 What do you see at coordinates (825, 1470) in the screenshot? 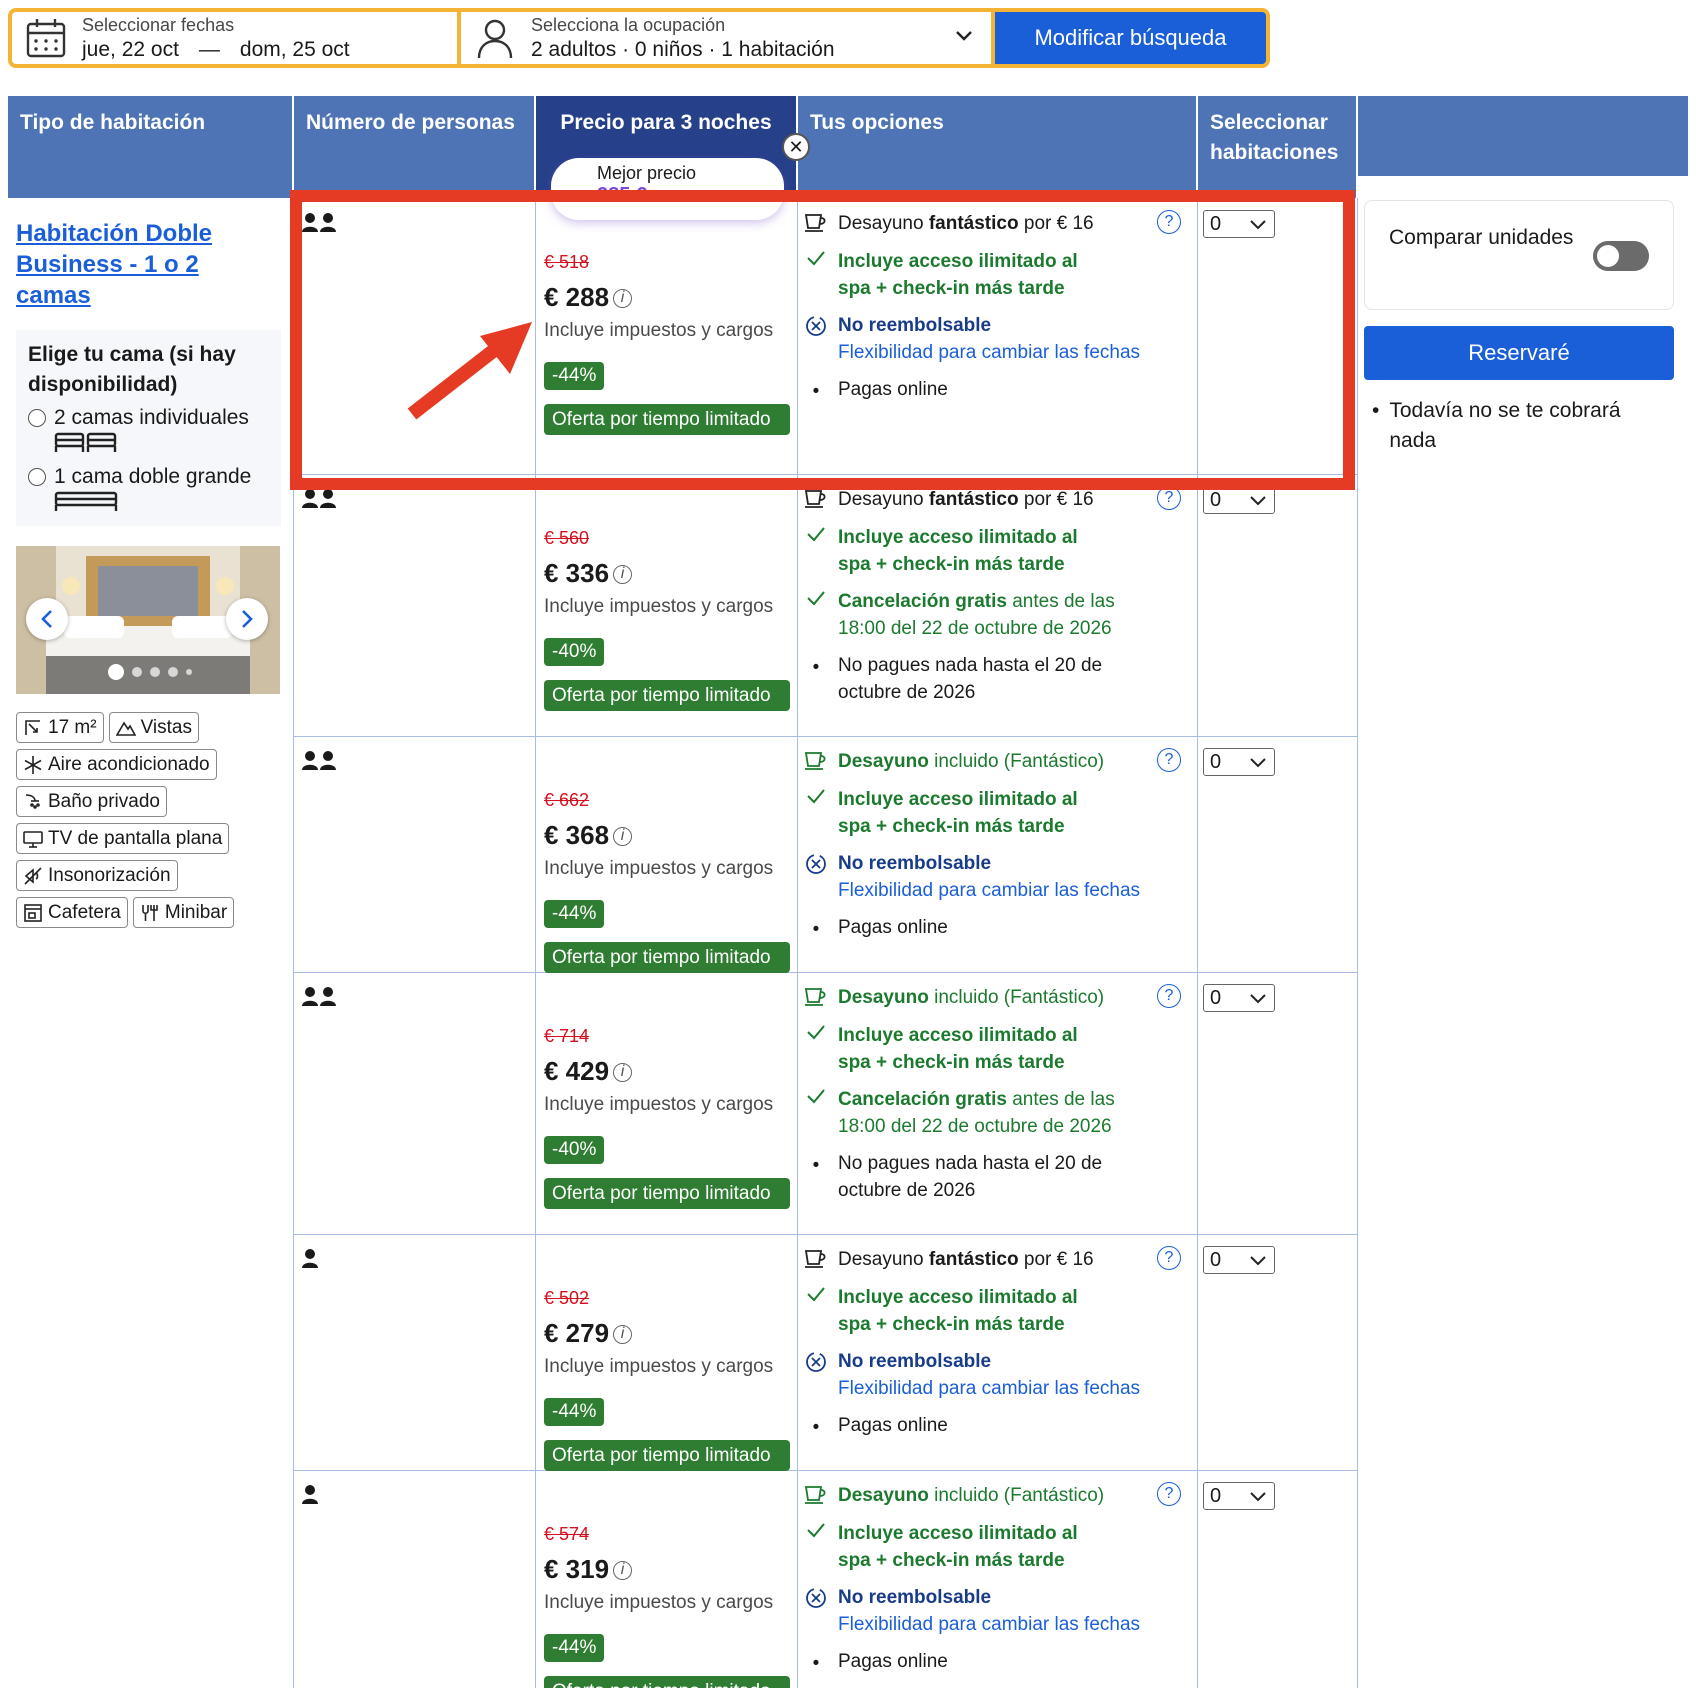
I see `row-divider` at bounding box center [825, 1470].